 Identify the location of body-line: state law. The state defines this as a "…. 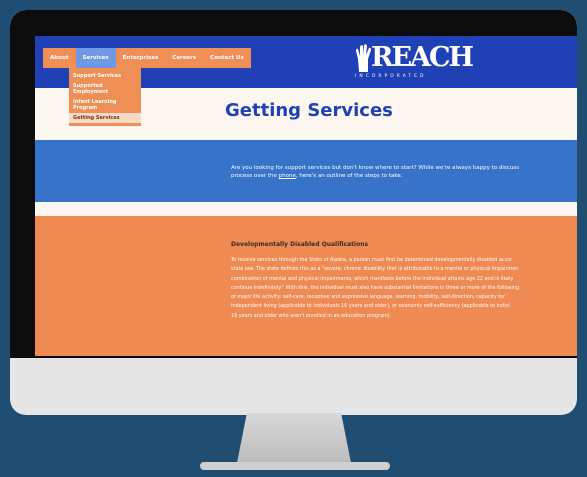
(375, 269).